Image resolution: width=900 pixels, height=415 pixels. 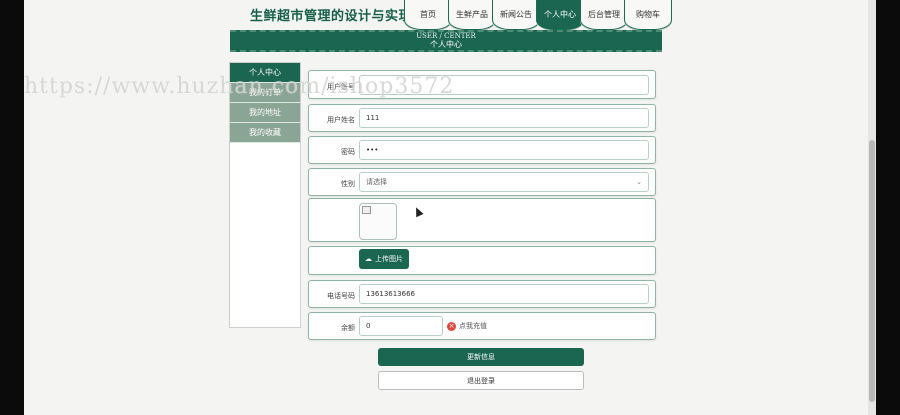 I want to click on nav-tab-admin: 后台管理, so click(x=604, y=15).